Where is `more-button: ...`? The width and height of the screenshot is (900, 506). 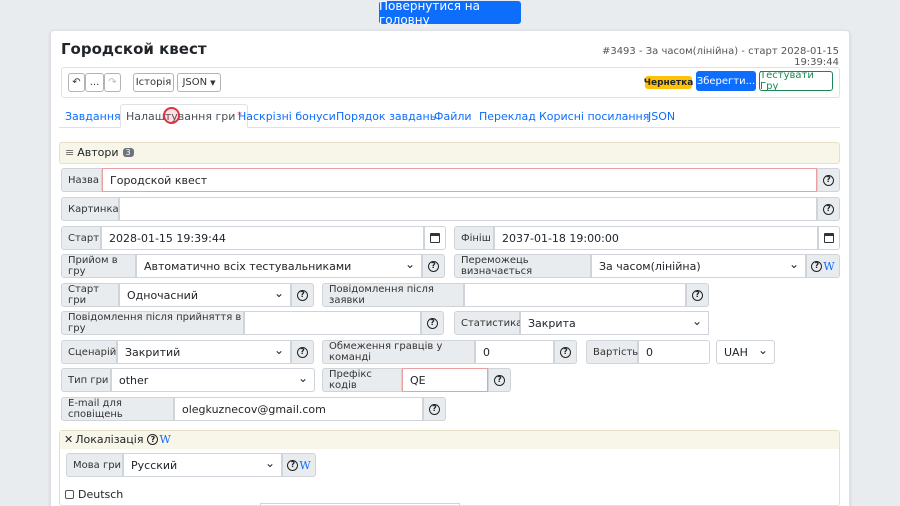 more-button: ... is located at coordinates (94, 82).